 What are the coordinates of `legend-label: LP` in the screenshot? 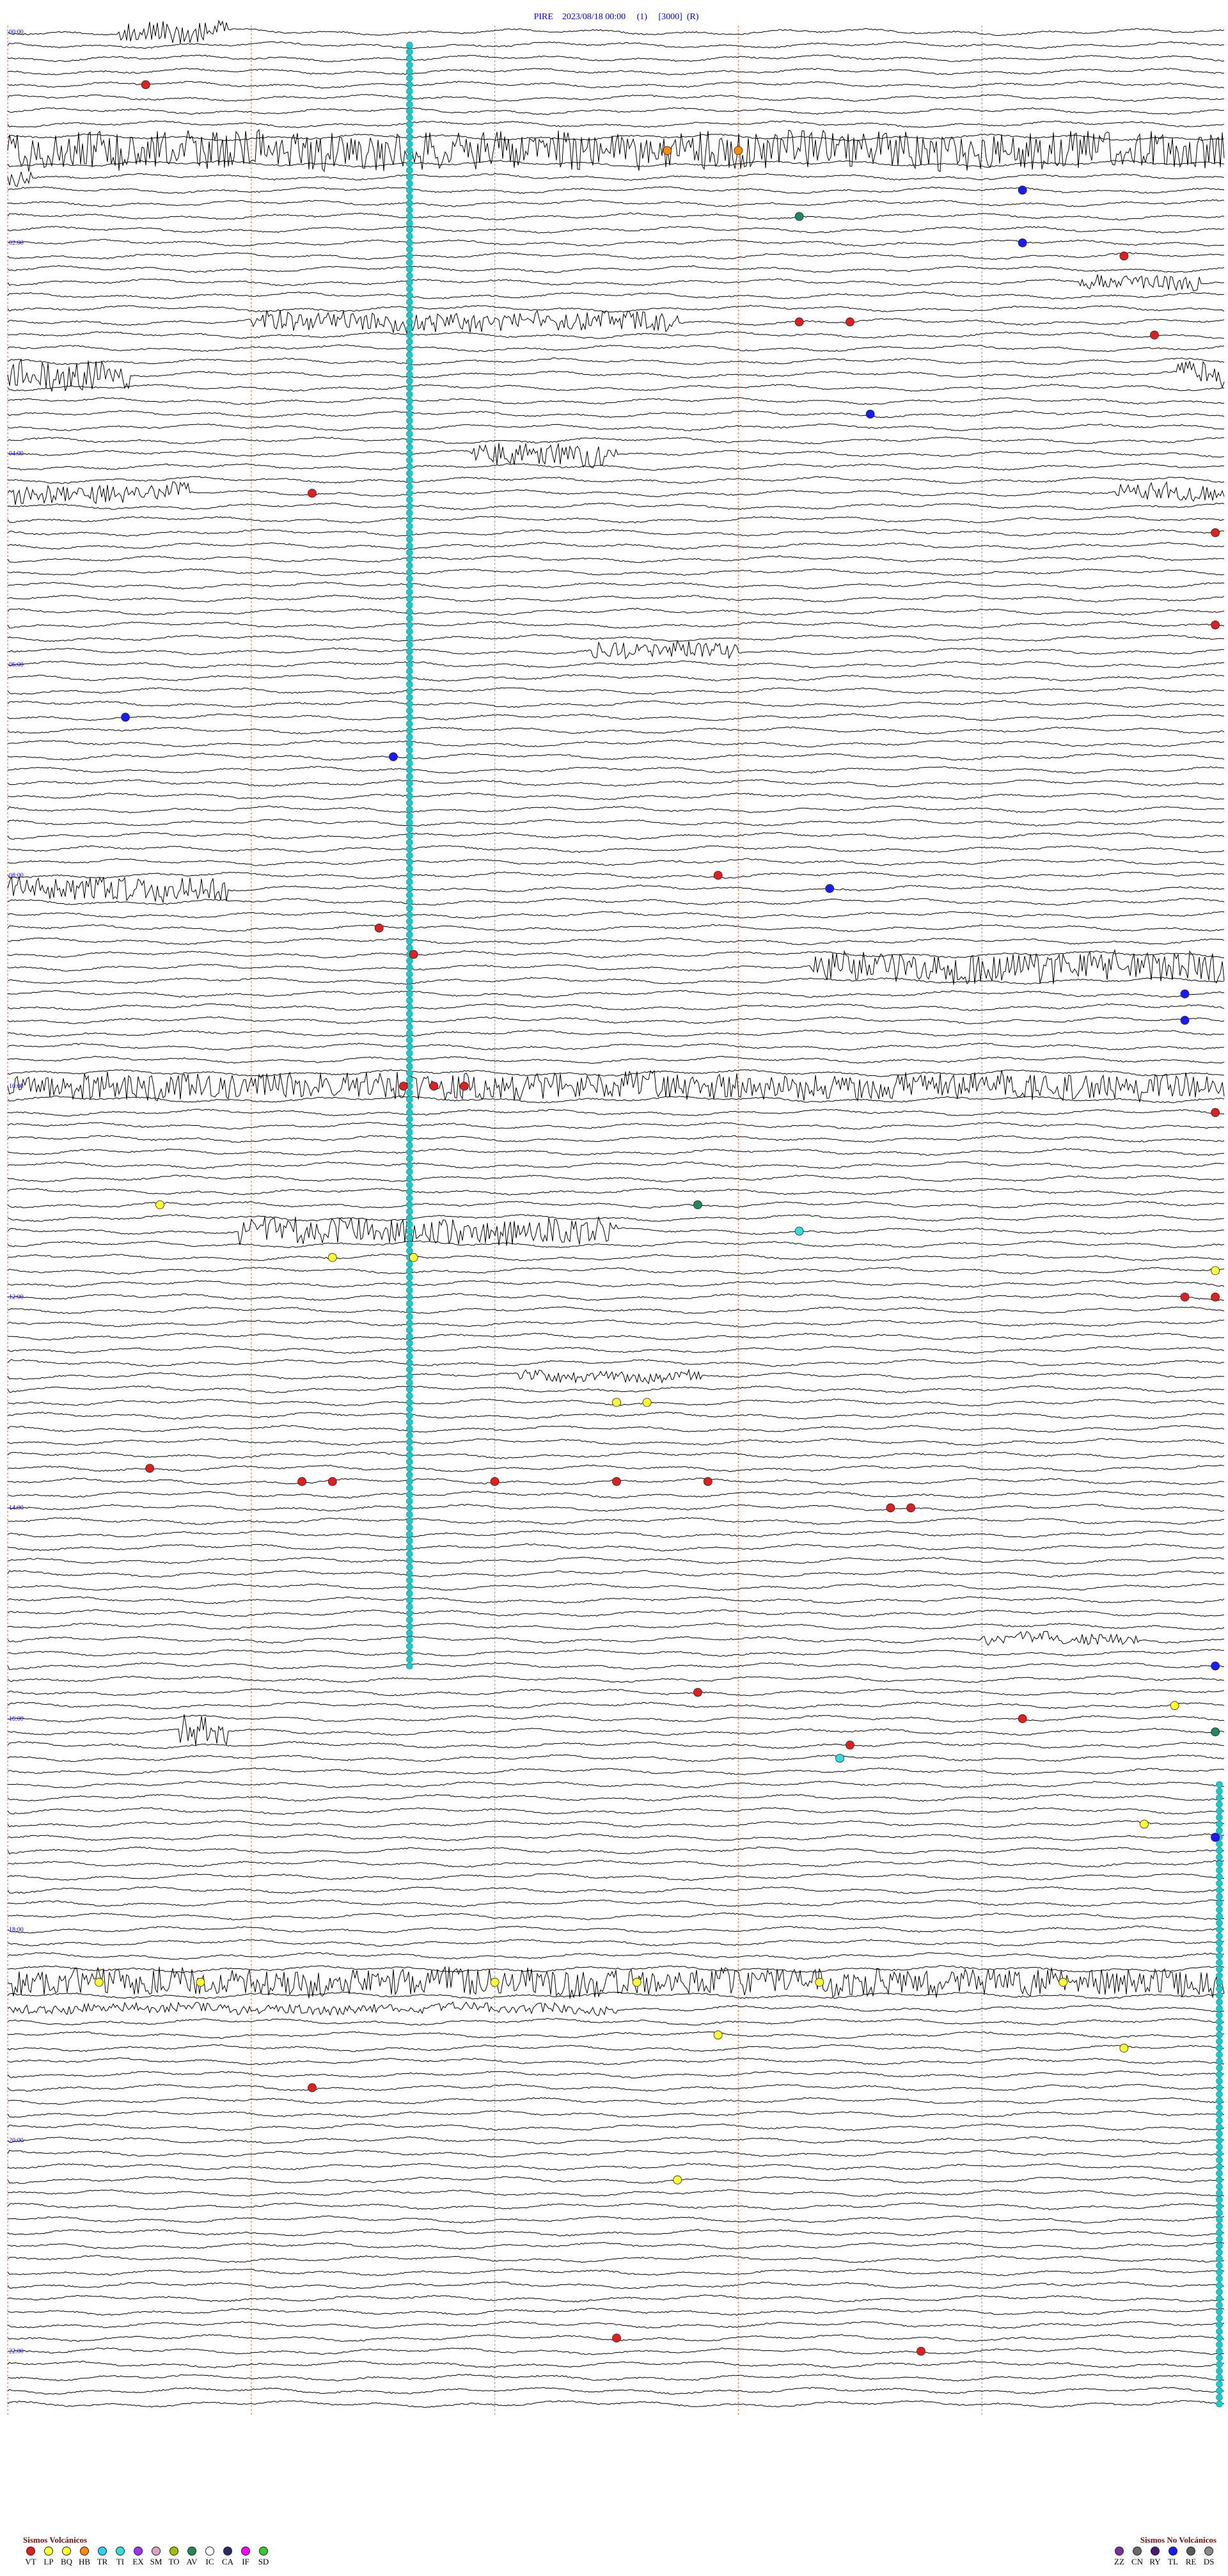 It's located at (48, 2561).